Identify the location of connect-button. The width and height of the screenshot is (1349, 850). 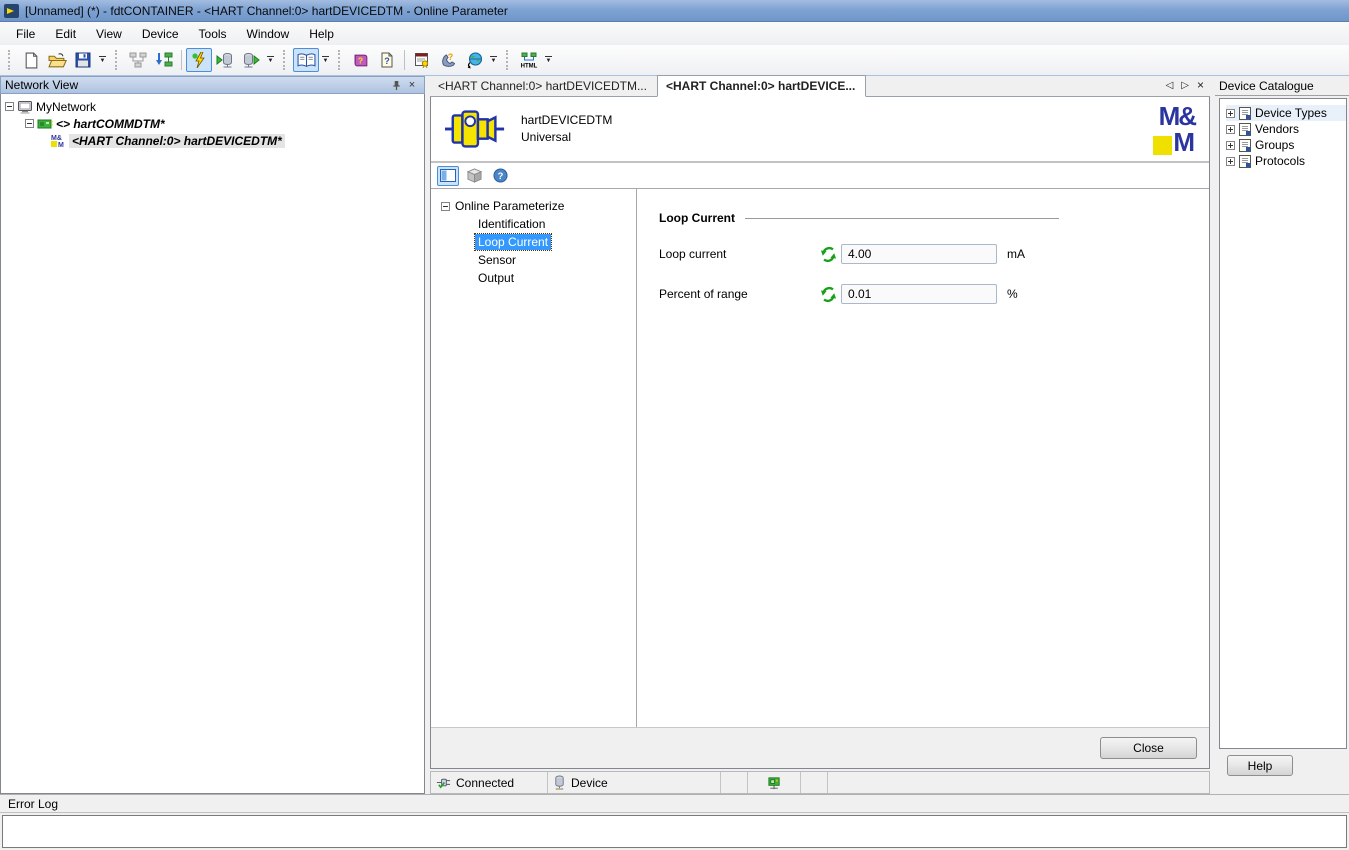
(199, 60).